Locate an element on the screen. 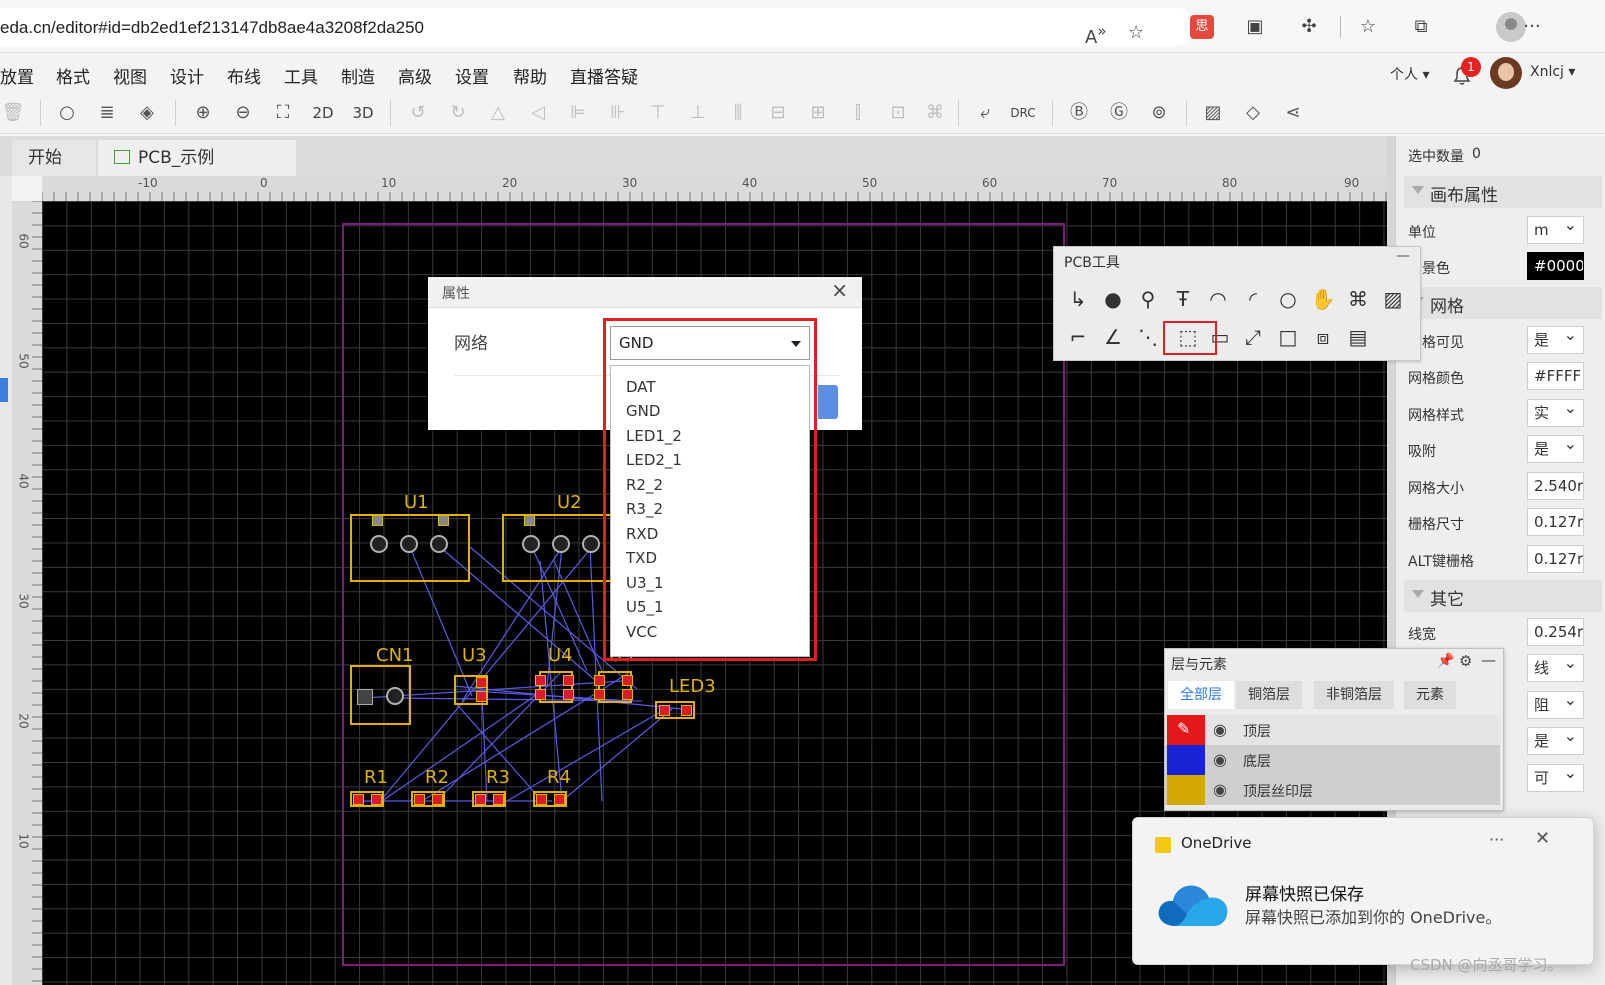 This screenshot has width=1605, height=985. align-center-h-icon: ⊟ is located at coordinates (778, 113).